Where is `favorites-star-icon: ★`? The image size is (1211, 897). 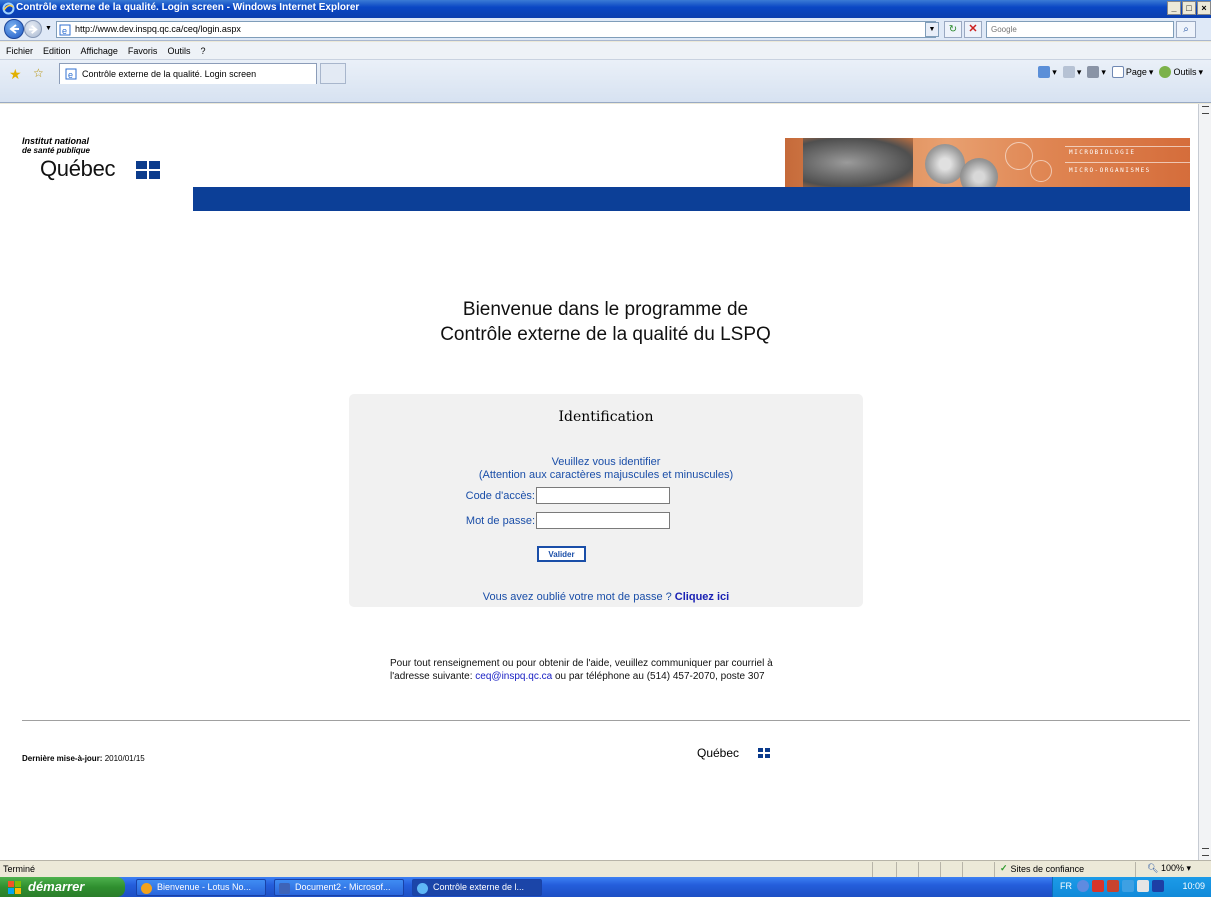
favorites-star-icon: ★ is located at coordinates (15, 74).